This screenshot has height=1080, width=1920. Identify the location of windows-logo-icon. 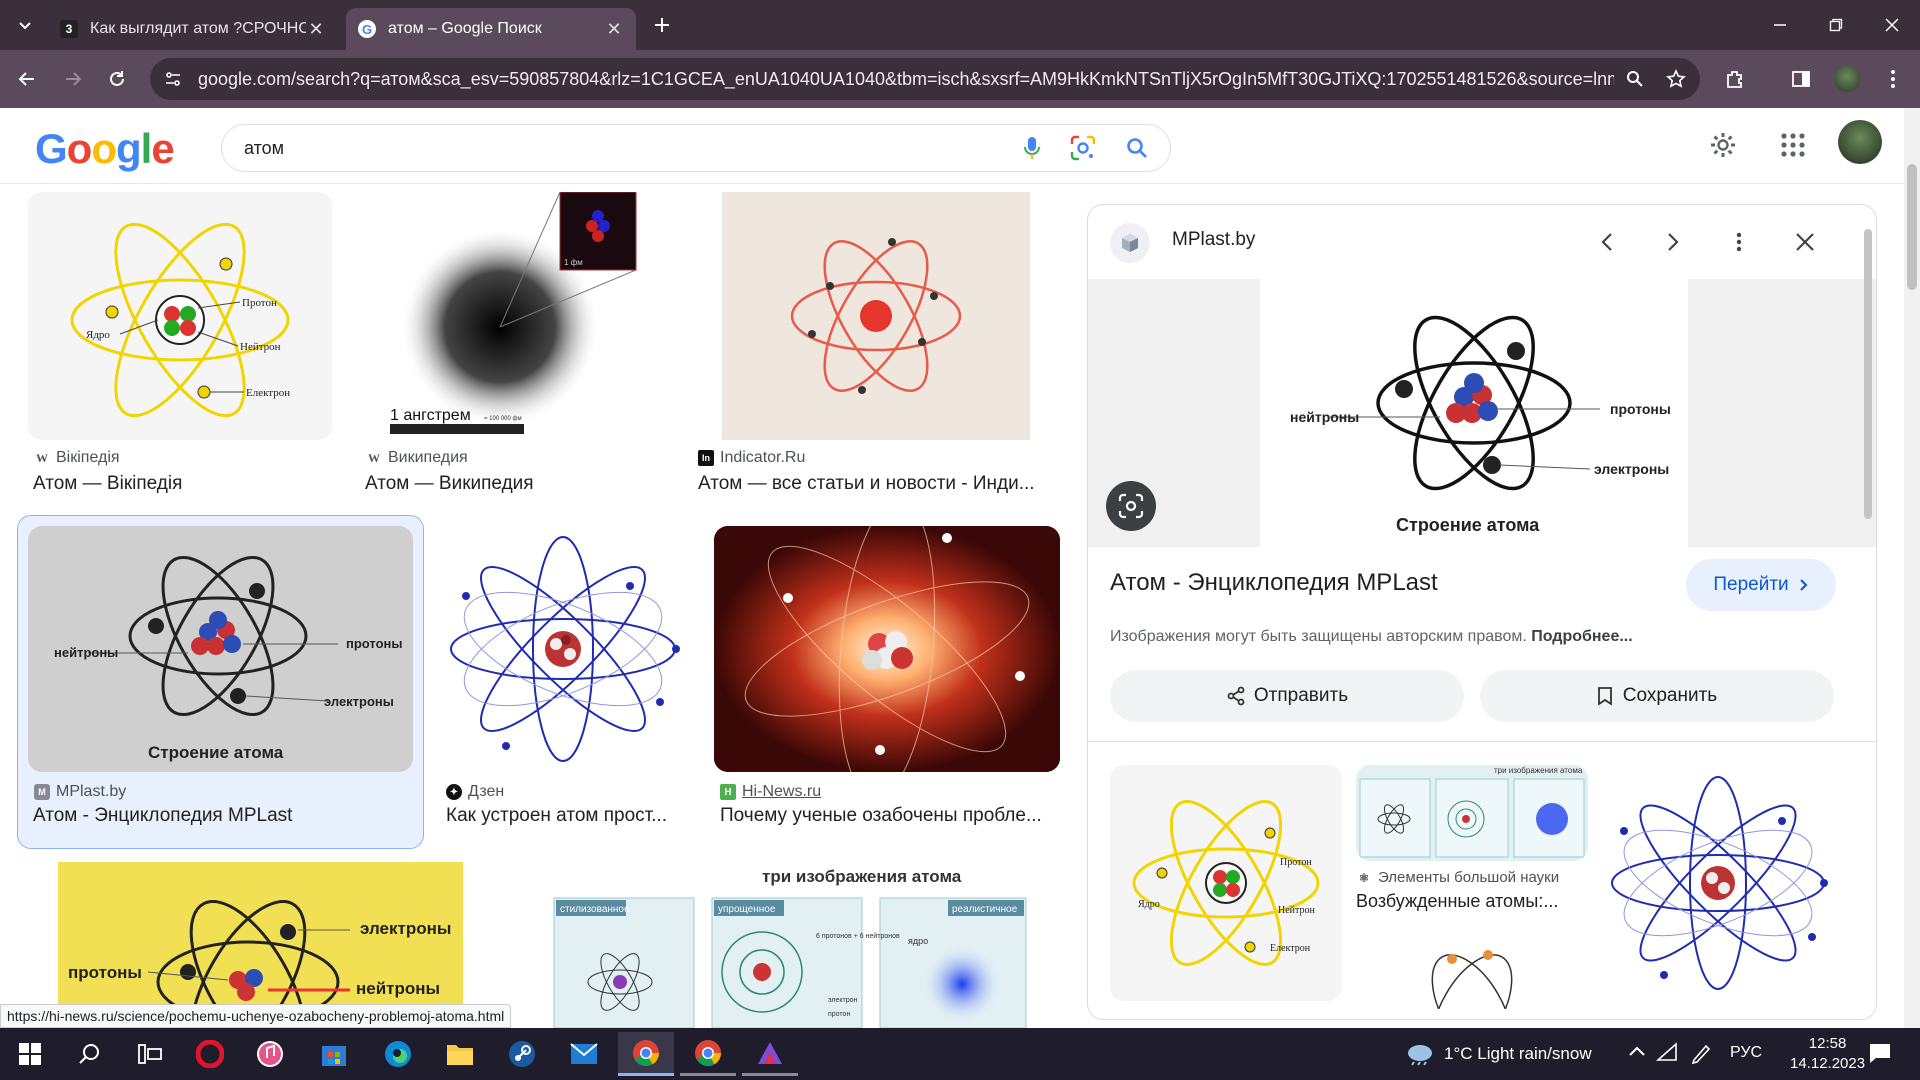
(30, 1054).